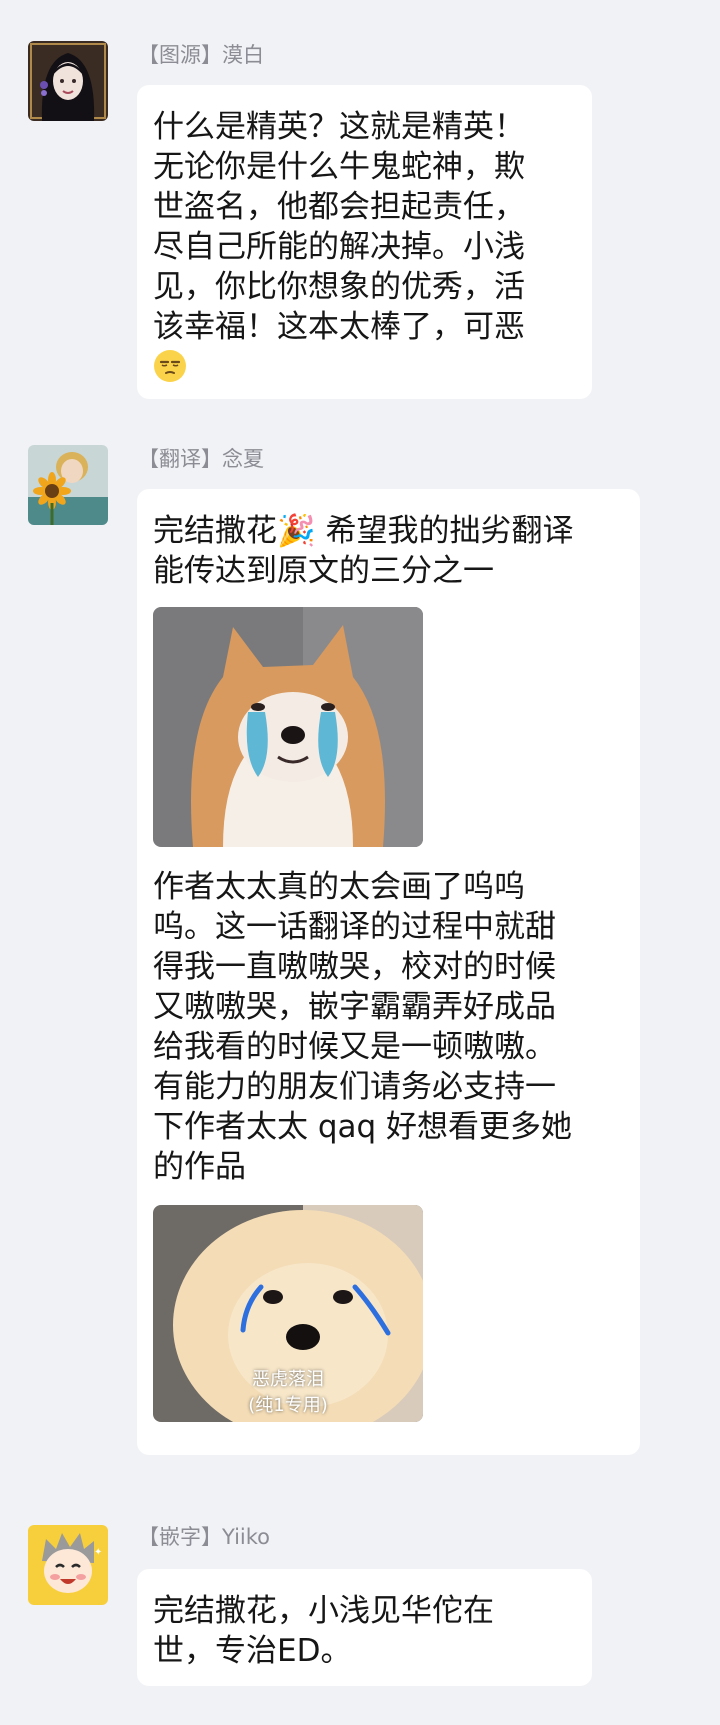  I want to click on text-line: 又嗷嗷哭，嵌字霸霸弄好成品, so click(354, 1007).